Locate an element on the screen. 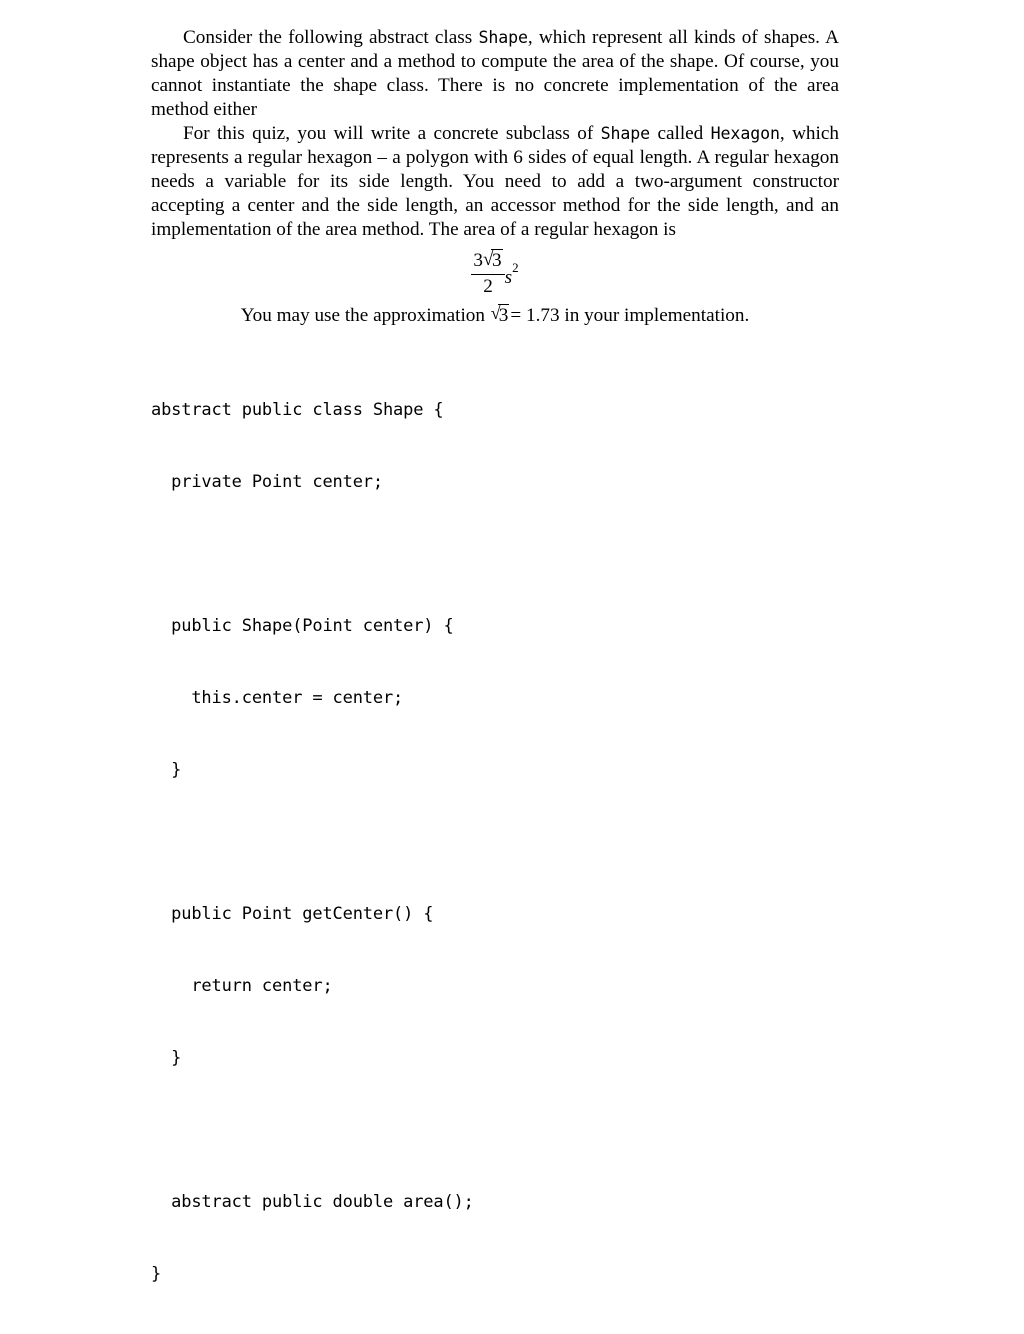  fraction-bar is located at coordinates (488, 274).